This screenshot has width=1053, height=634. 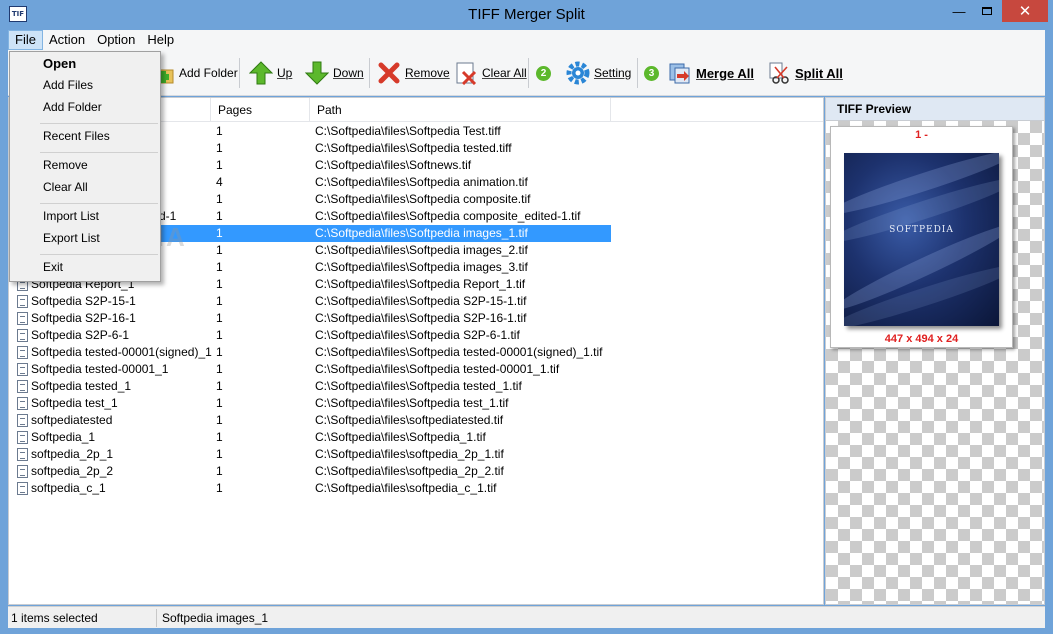 What do you see at coordinates (25, 40) in the screenshot?
I see `menu-file: File` at bounding box center [25, 40].